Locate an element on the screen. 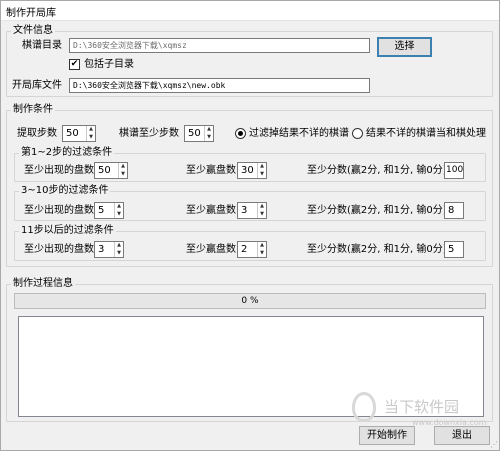 This screenshot has height=451, width=500. filter-group-2-legend: 3~10步的过滤条件 is located at coordinates (65, 191).